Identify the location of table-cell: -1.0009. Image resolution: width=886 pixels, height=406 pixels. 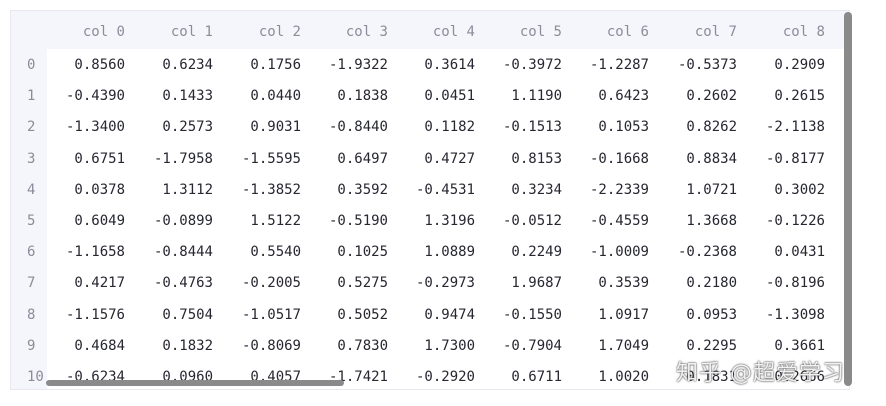
(606, 252).